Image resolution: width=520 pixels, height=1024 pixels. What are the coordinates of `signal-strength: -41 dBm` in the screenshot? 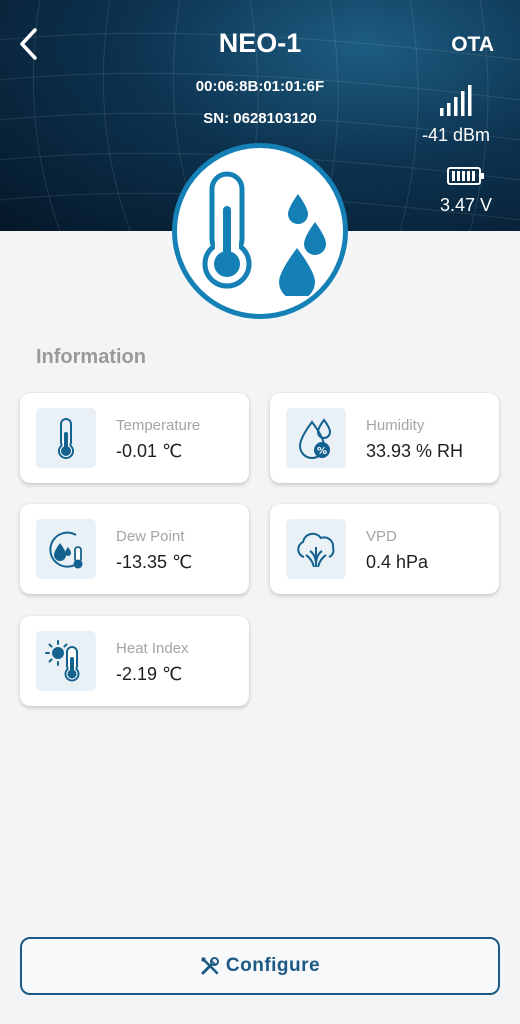 It's located at (456, 115).